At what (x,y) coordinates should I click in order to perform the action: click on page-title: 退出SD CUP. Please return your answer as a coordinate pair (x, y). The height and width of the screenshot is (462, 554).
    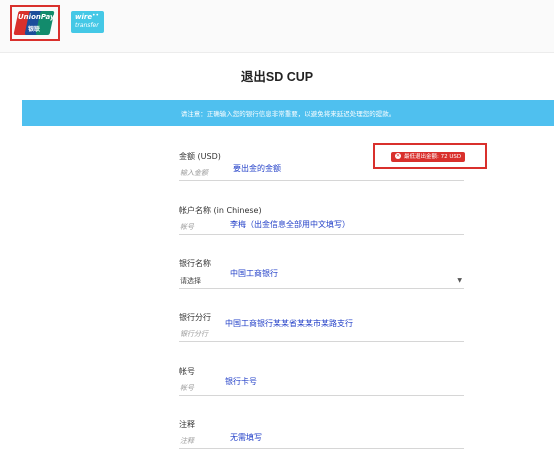
    Looking at the image, I should click on (277, 77).